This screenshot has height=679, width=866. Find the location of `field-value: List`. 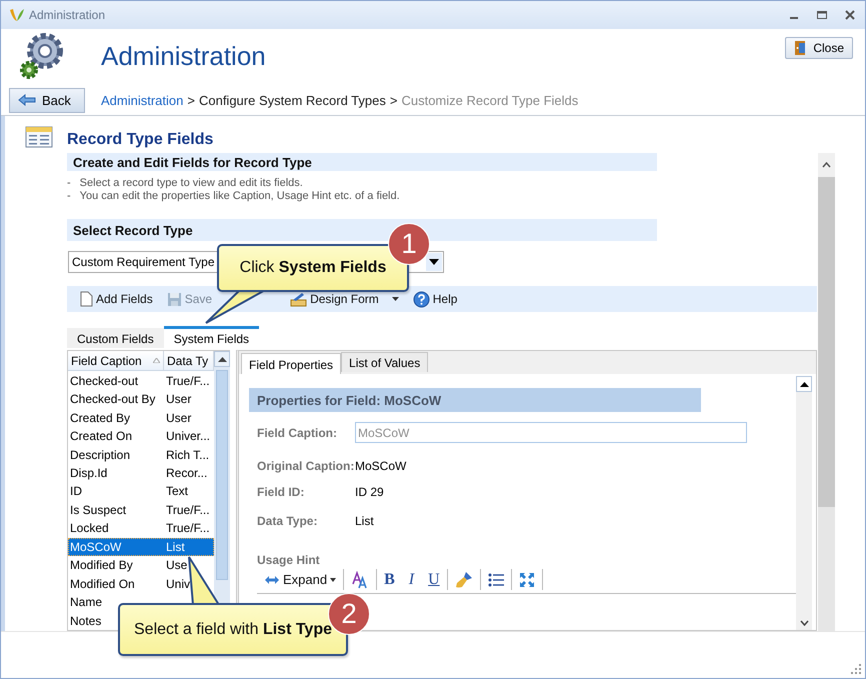

field-value: List is located at coordinates (365, 521).